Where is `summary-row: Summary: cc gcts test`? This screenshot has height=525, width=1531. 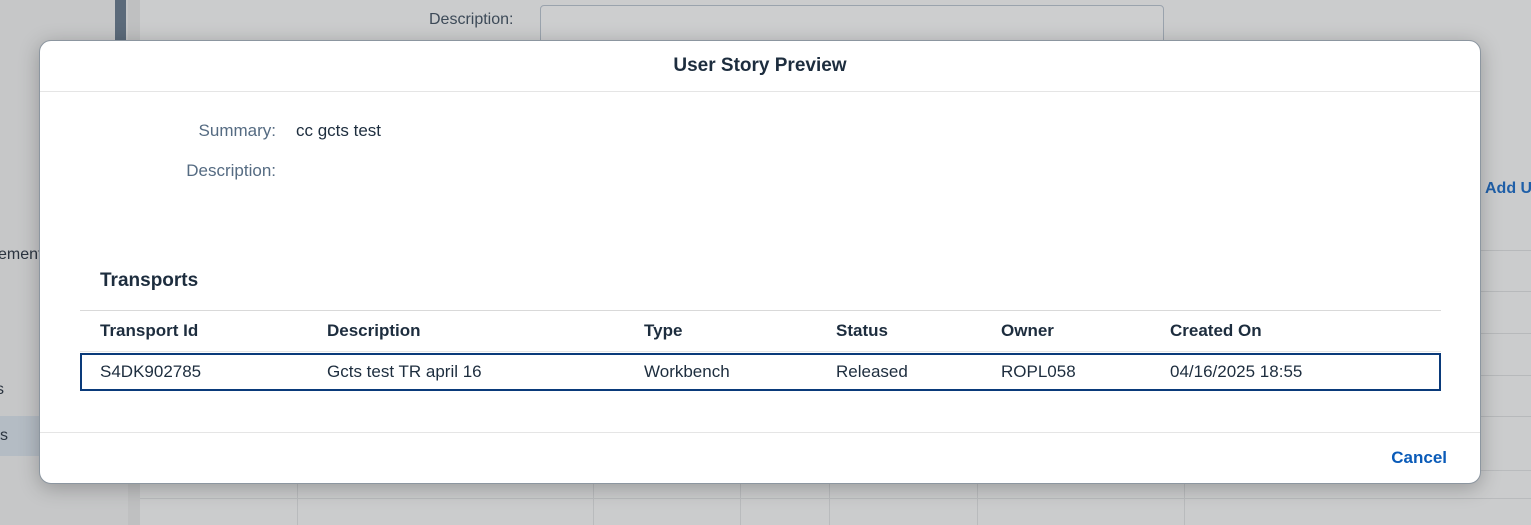 summary-row: Summary: cc gcts test is located at coordinates (211, 131).